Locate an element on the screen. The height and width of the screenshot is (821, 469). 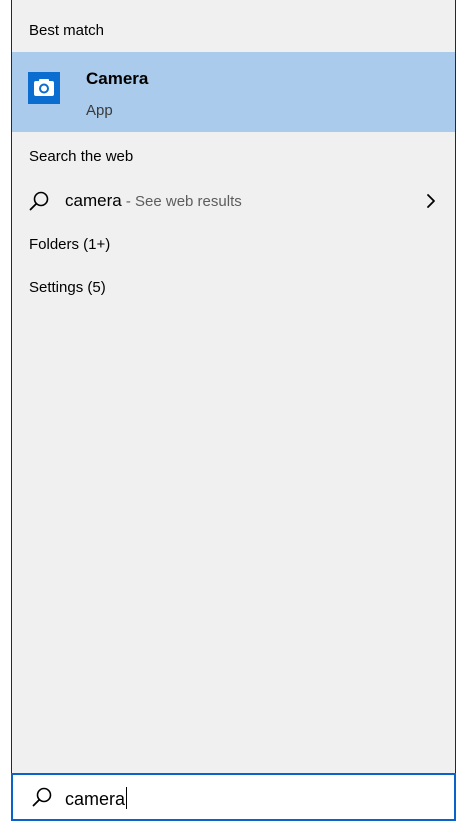
best-match-subtitle: App is located at coordinates (99, 110).